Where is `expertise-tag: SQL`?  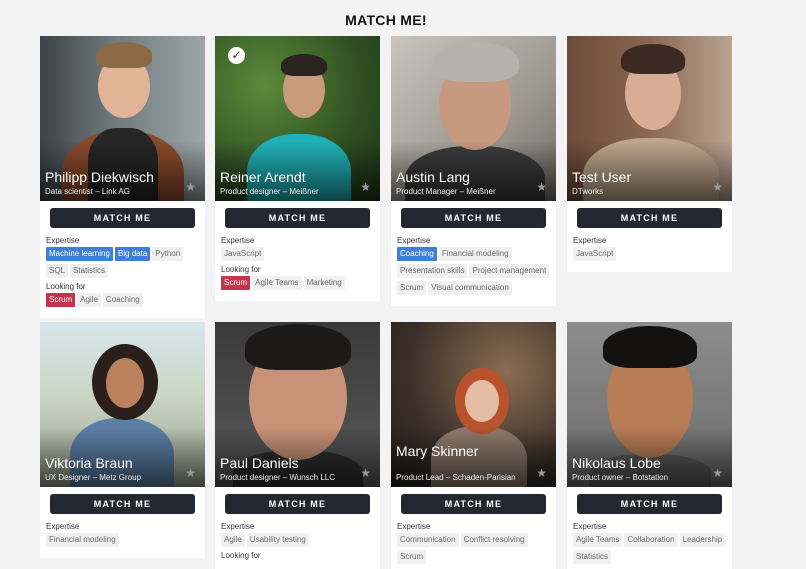 expertise-tag: SQL is located at coordinates (57, 271).